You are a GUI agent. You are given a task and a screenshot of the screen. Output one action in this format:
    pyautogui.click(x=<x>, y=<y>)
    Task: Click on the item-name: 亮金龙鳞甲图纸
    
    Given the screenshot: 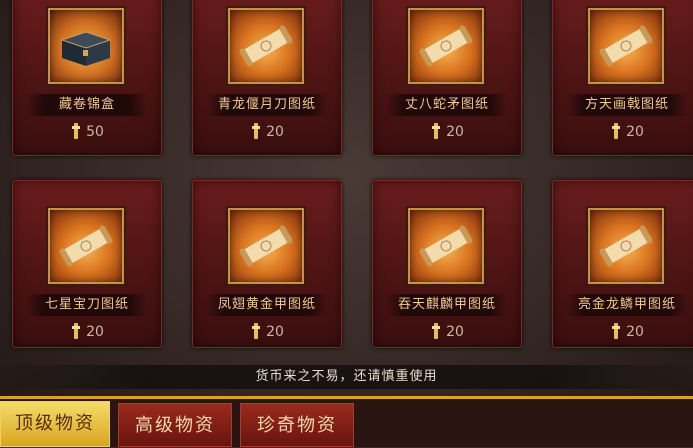 What is the action you would take?
    pyautogui.click(x=627, y=305)
    